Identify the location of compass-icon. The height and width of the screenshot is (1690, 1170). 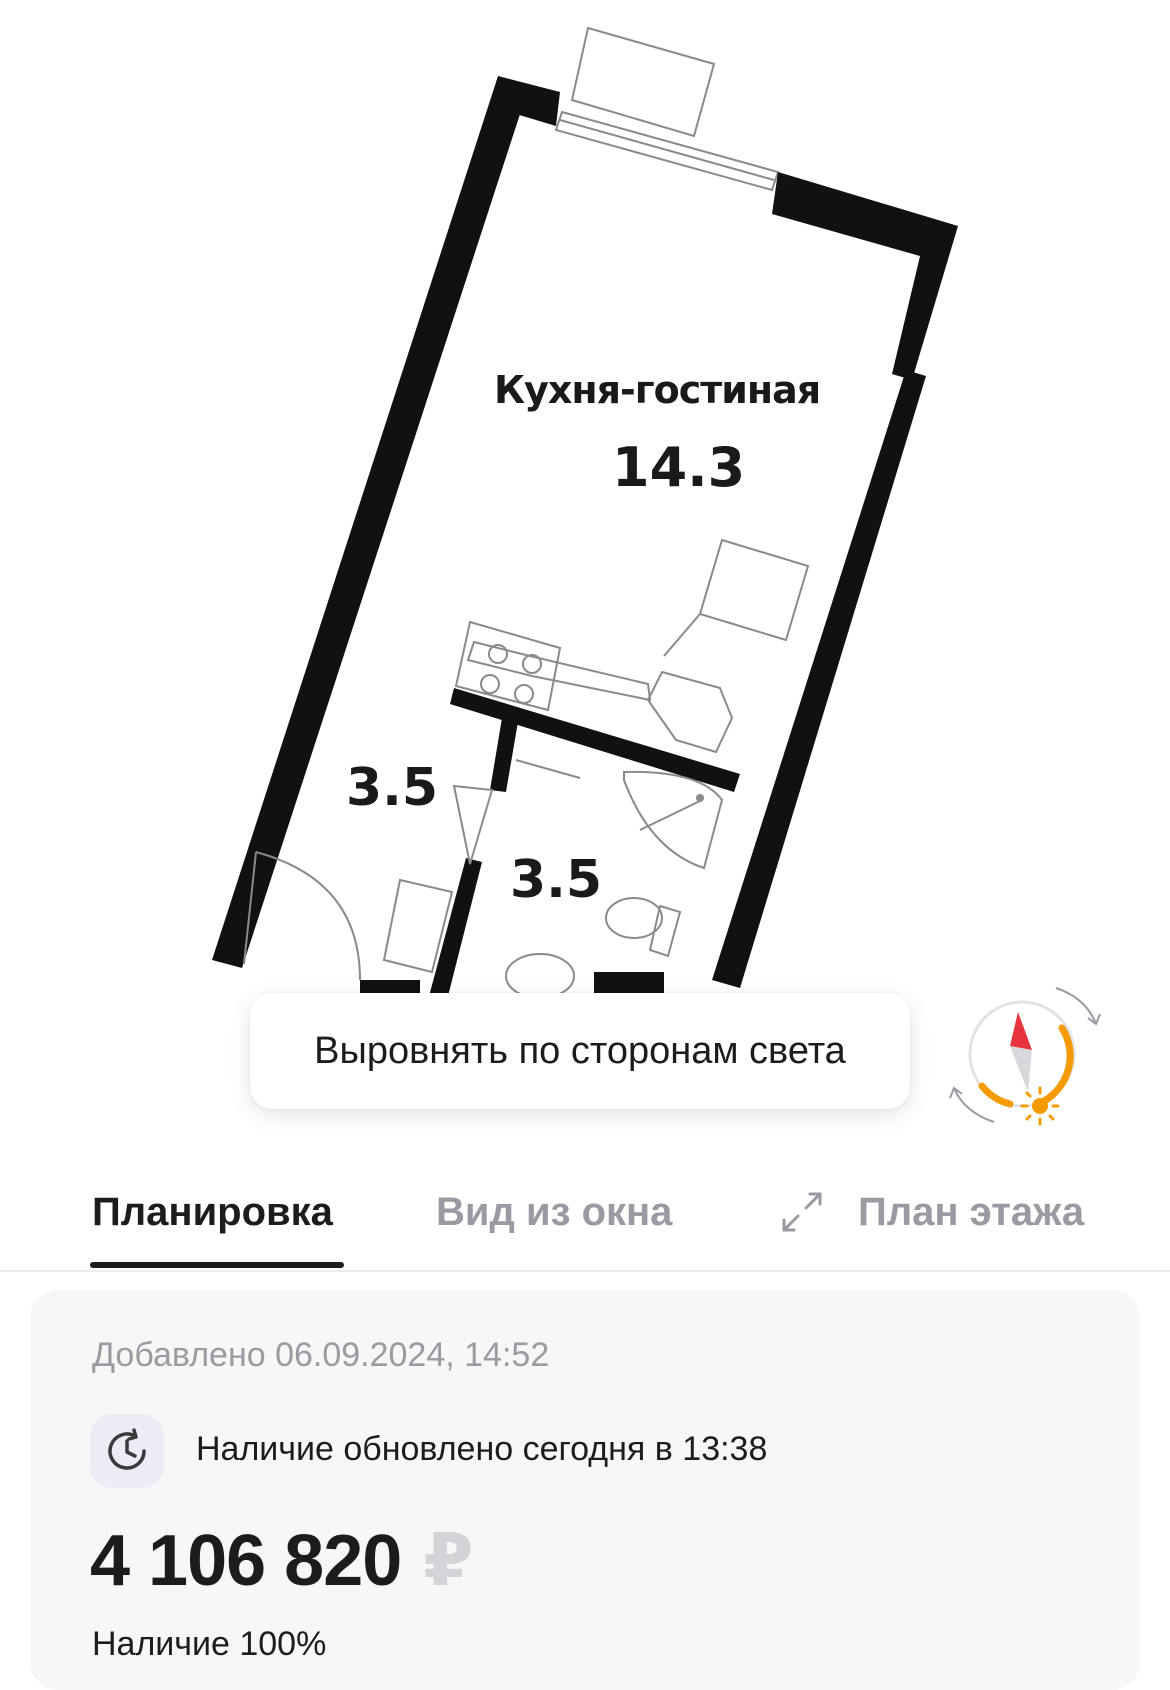
(1025, 1056).